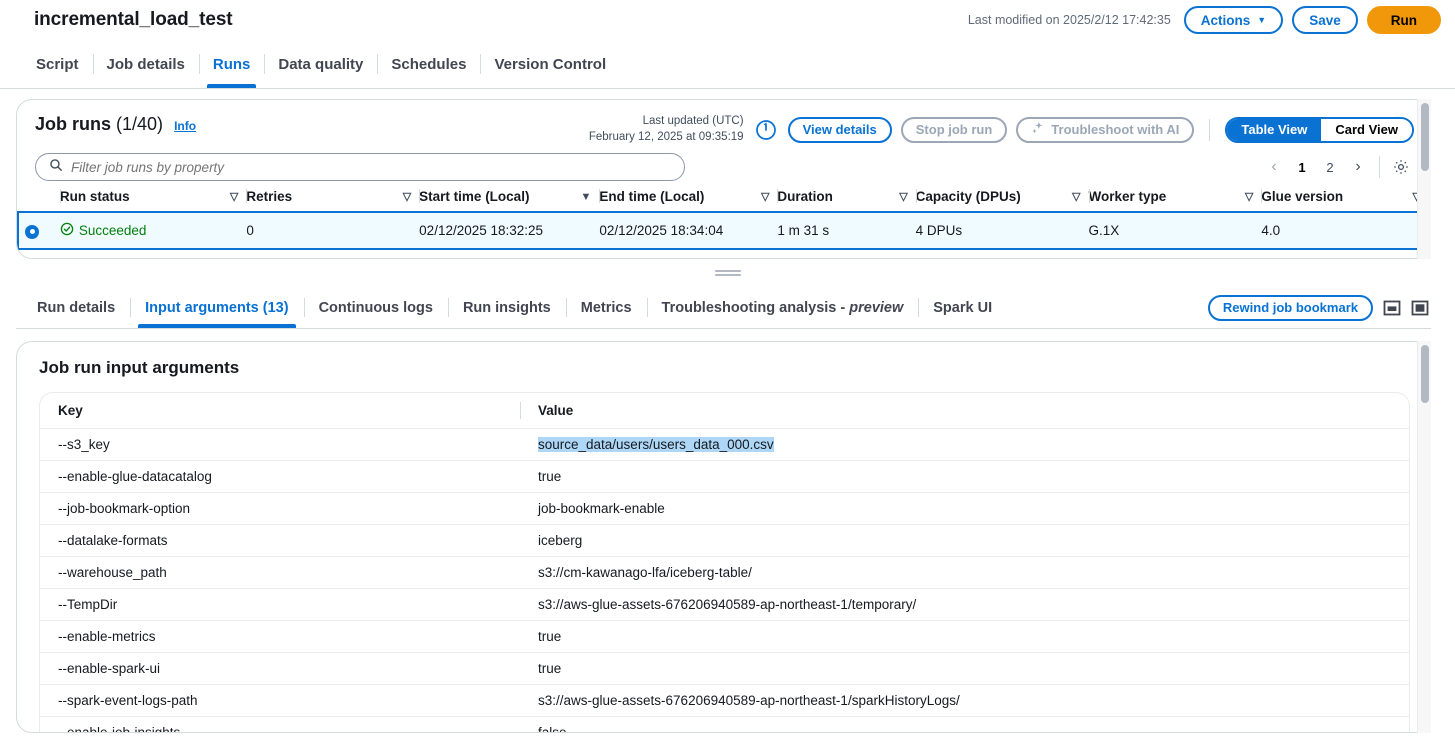 This screenshot has width=1455, height=750. I want to click on row-select-cell, so click(38, 231).